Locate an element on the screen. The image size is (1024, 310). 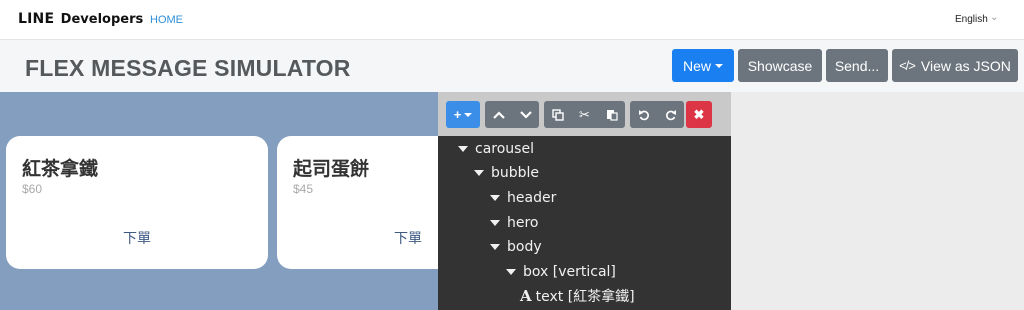
showcase-button: Showcase is located at coordinates (780, 65).